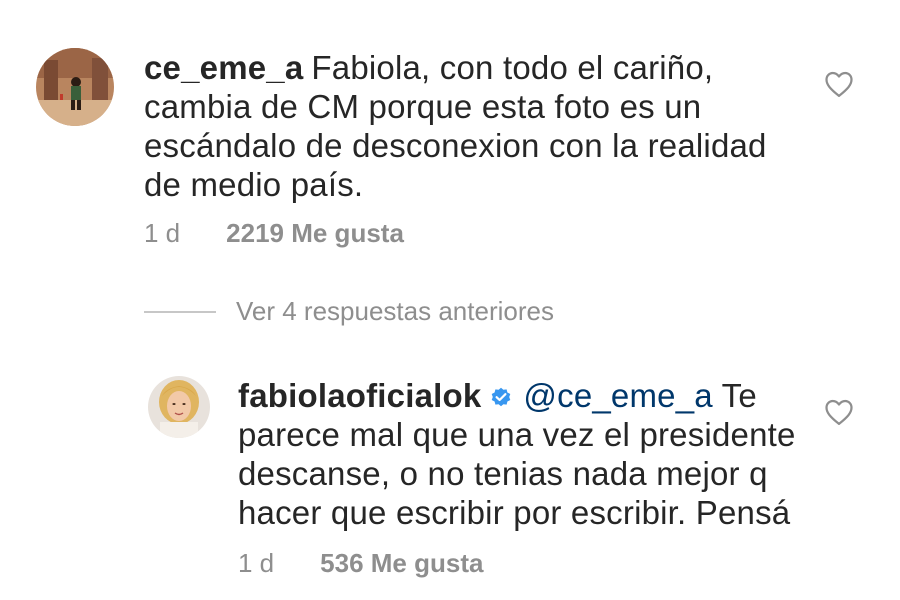 The width and height of the screenshot is (900, 600). I want to click on reply-likes: 536 Me gusta, so click(401, 563).